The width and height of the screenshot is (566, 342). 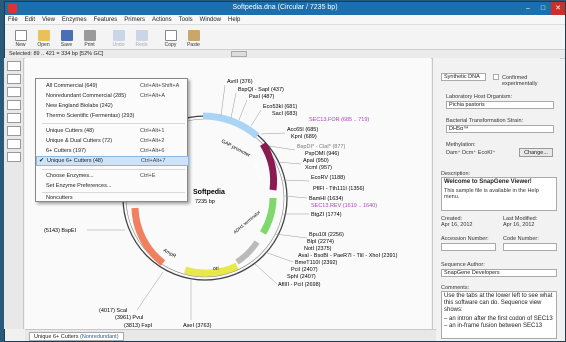 I want to click on enzyme-ScaI: (4017) ScaI, so click(x=113, y=311).